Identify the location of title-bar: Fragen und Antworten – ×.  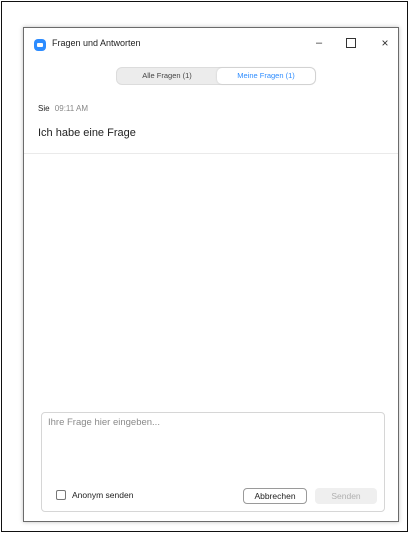
(211, 45).